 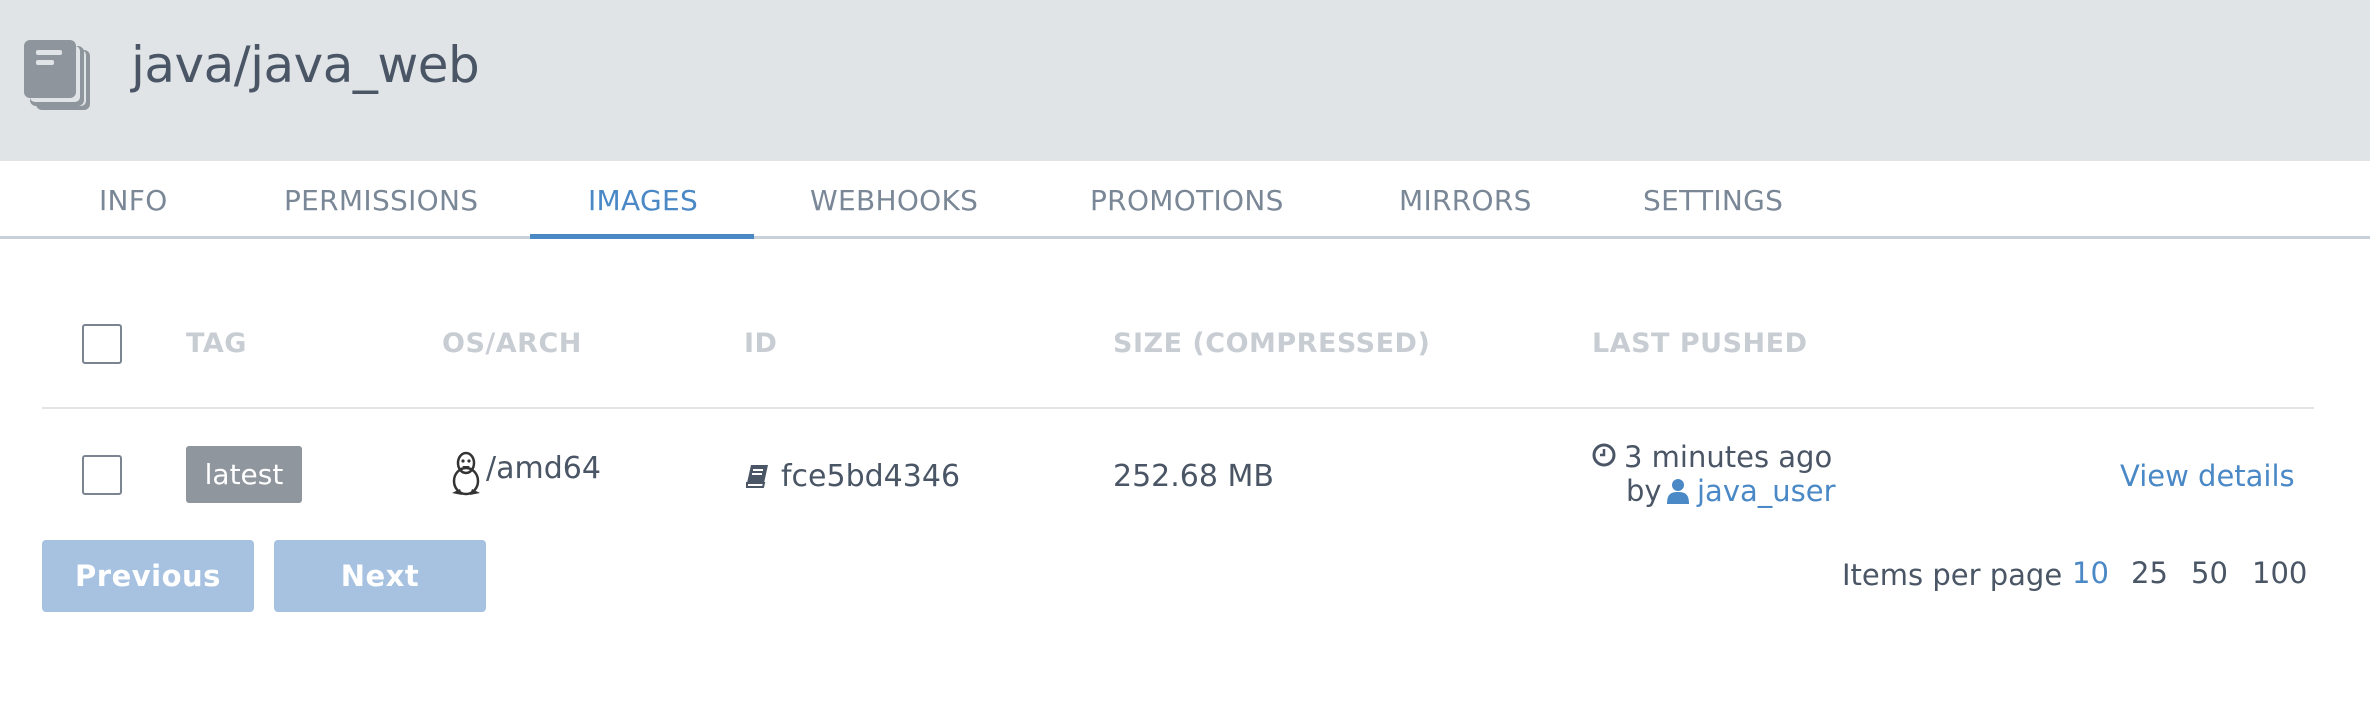 What do you see at coordinates (642, 236) in the screenshot?
I see `active-tab-indicator` at bounding box center [642, 236].